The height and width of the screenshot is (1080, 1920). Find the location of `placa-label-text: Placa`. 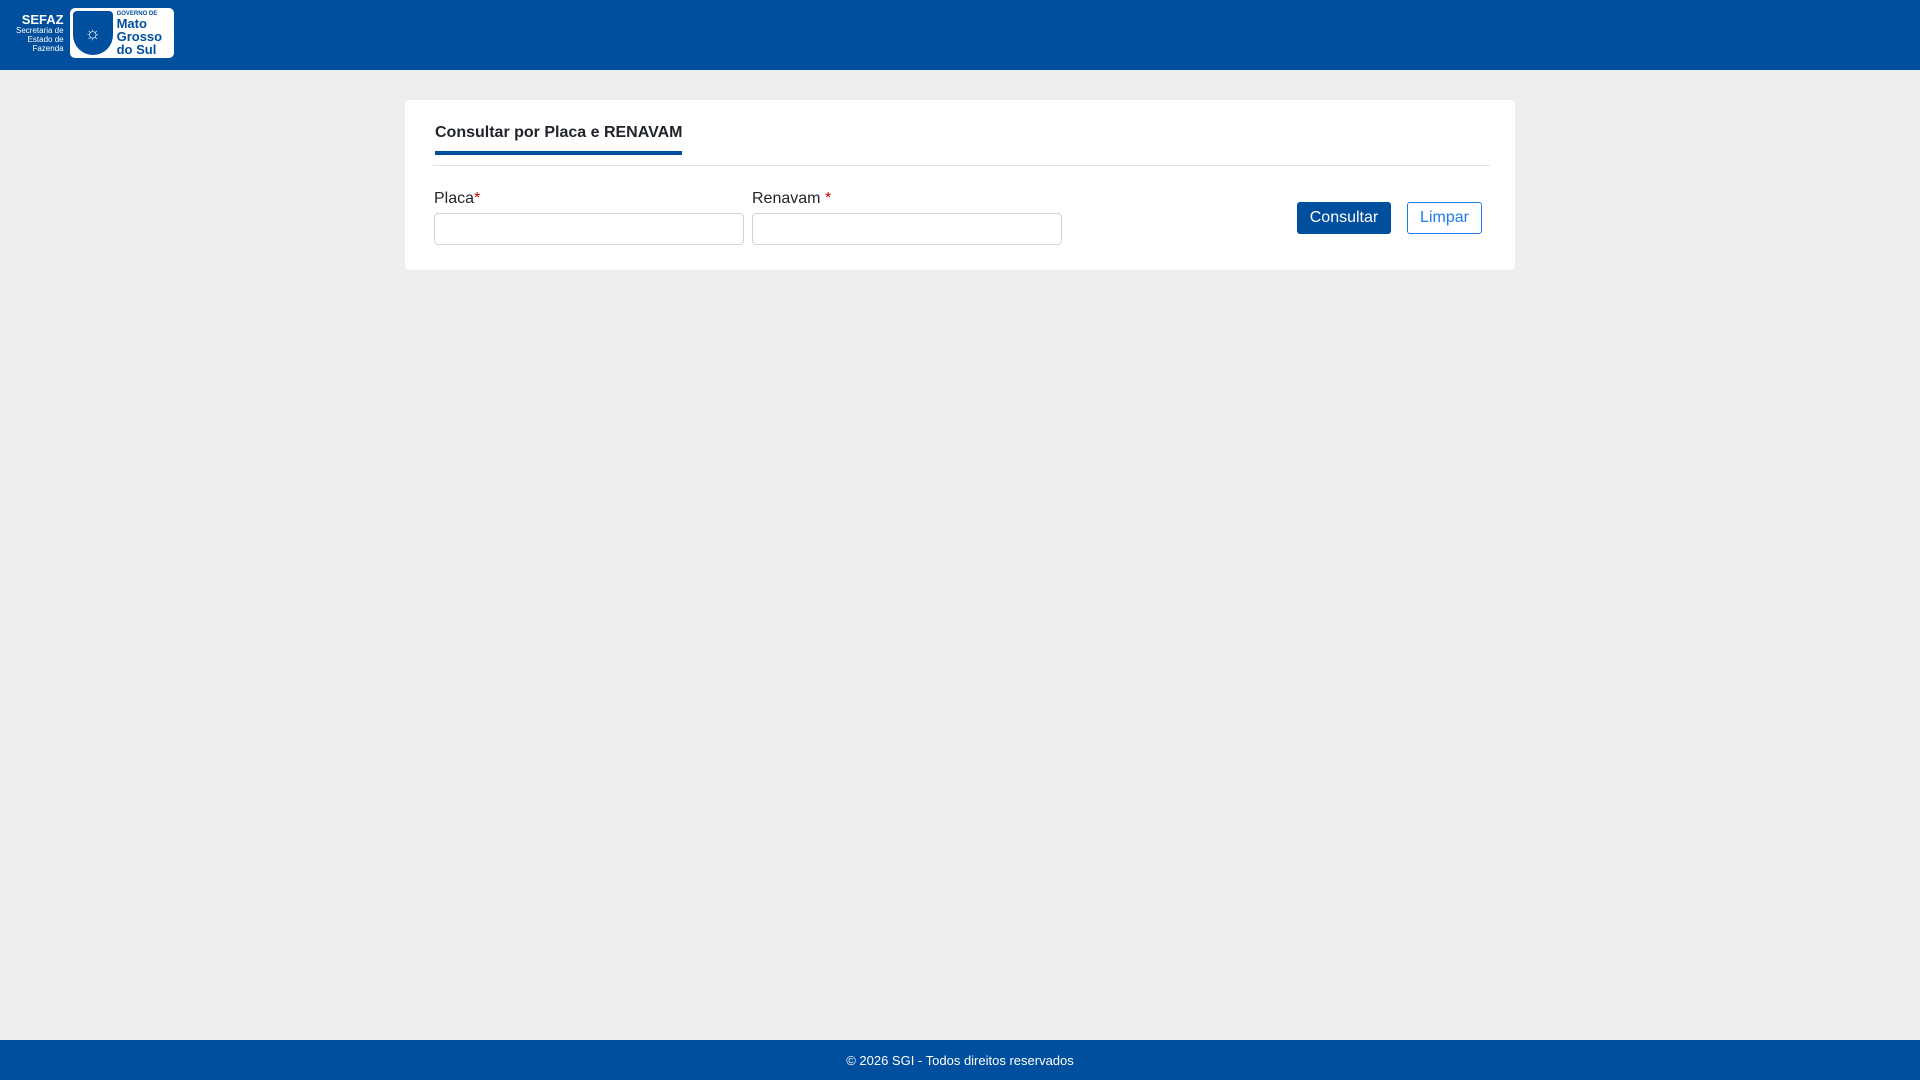

placa-label-text: Placa is located at coordinates (454, 198).